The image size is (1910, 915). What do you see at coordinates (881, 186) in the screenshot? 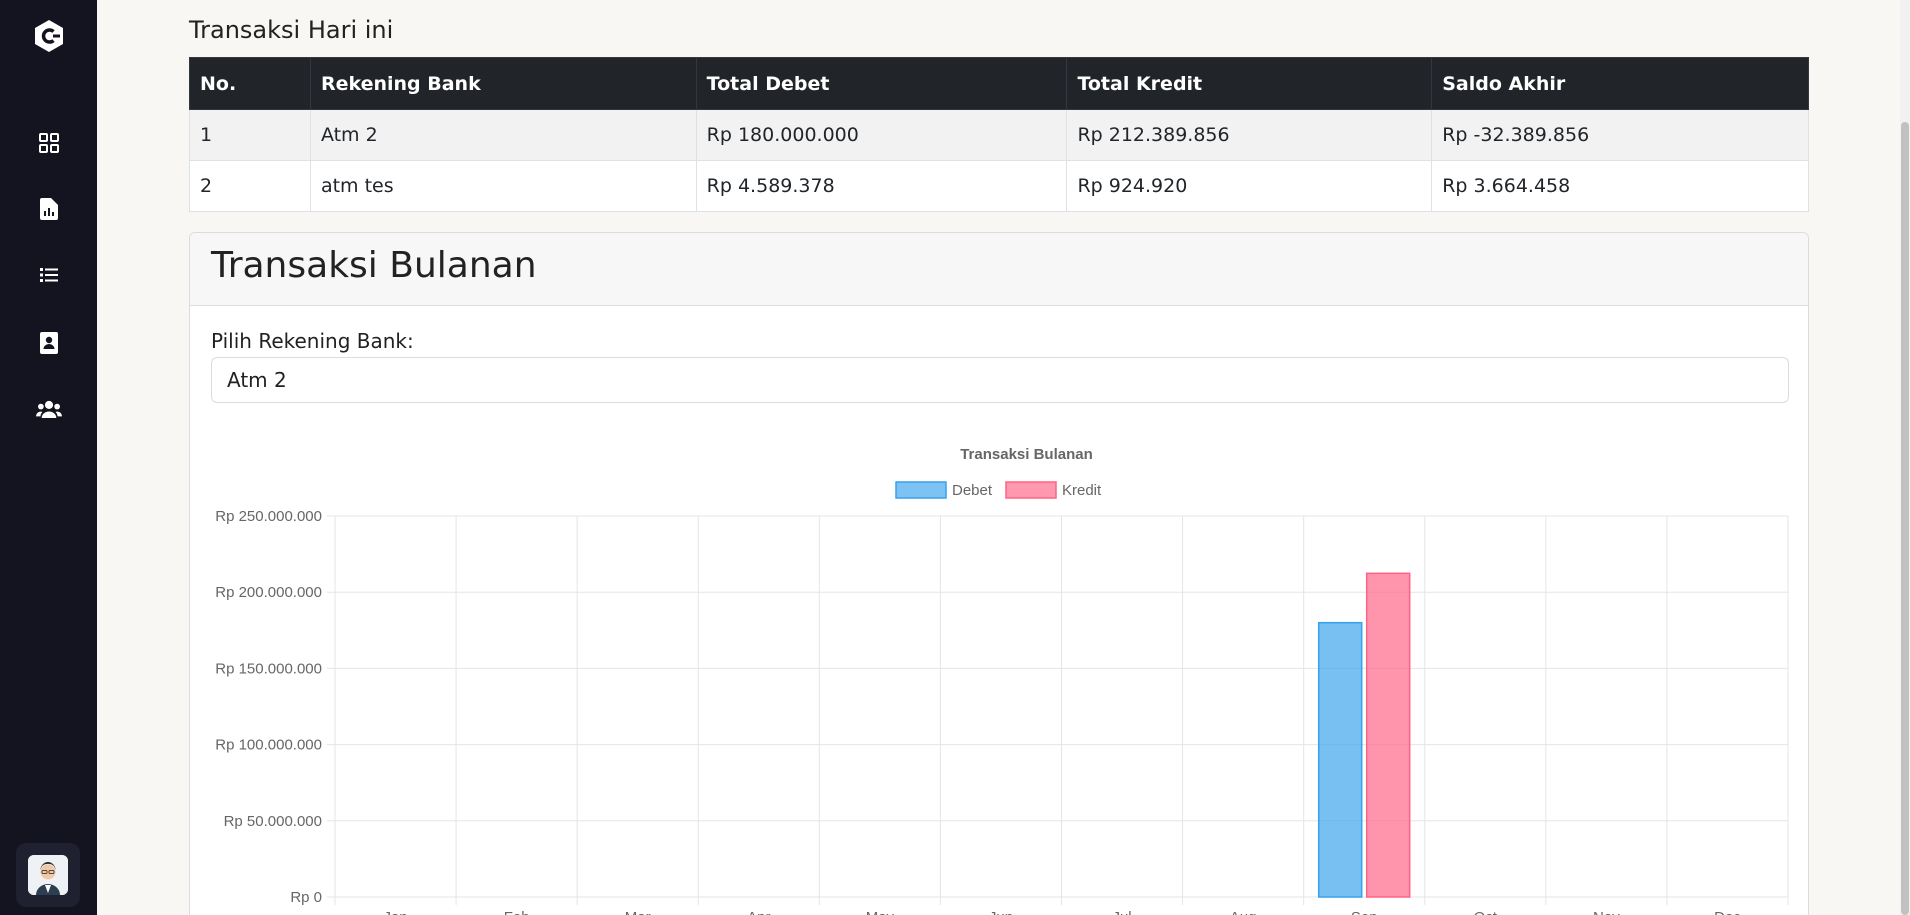
I see `table-cell: Rp 4.589.378` at bounding box center [881, 186].